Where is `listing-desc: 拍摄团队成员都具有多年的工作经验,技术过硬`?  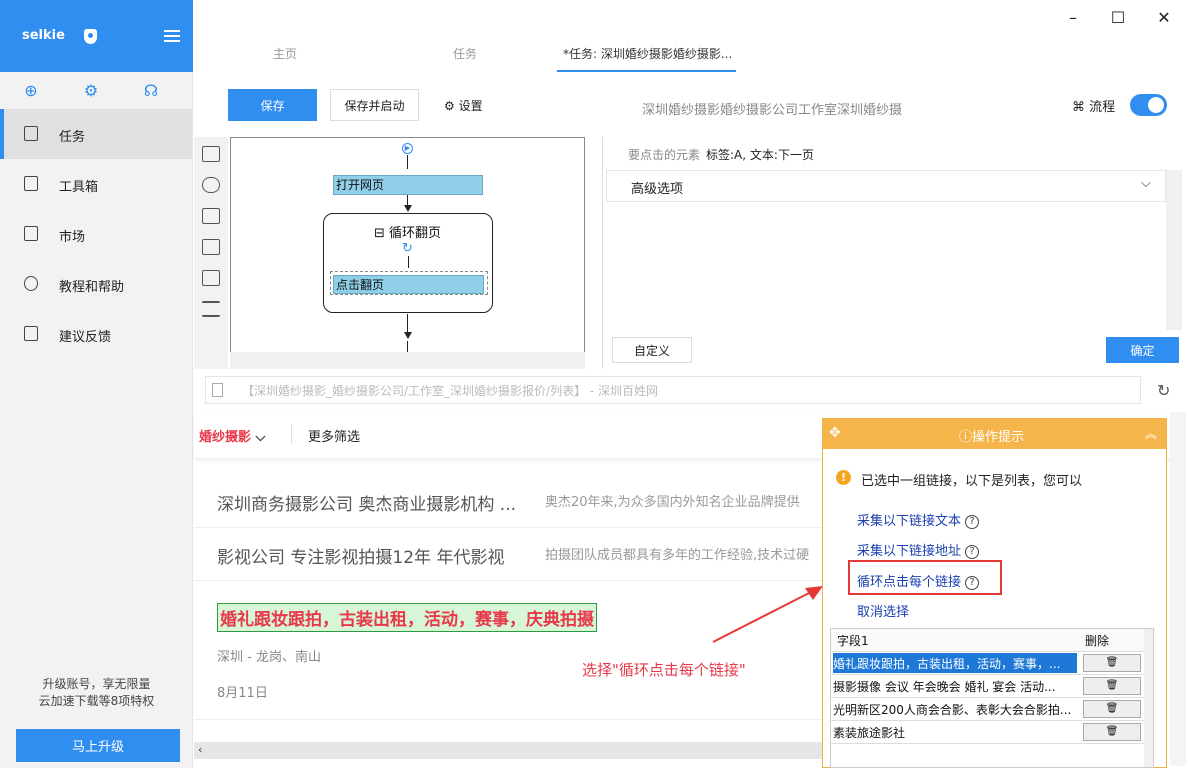
listing-desc: 拍摄团队成员都具有多年的工作经验,技术过硬 is located at coordinates (677, 555).